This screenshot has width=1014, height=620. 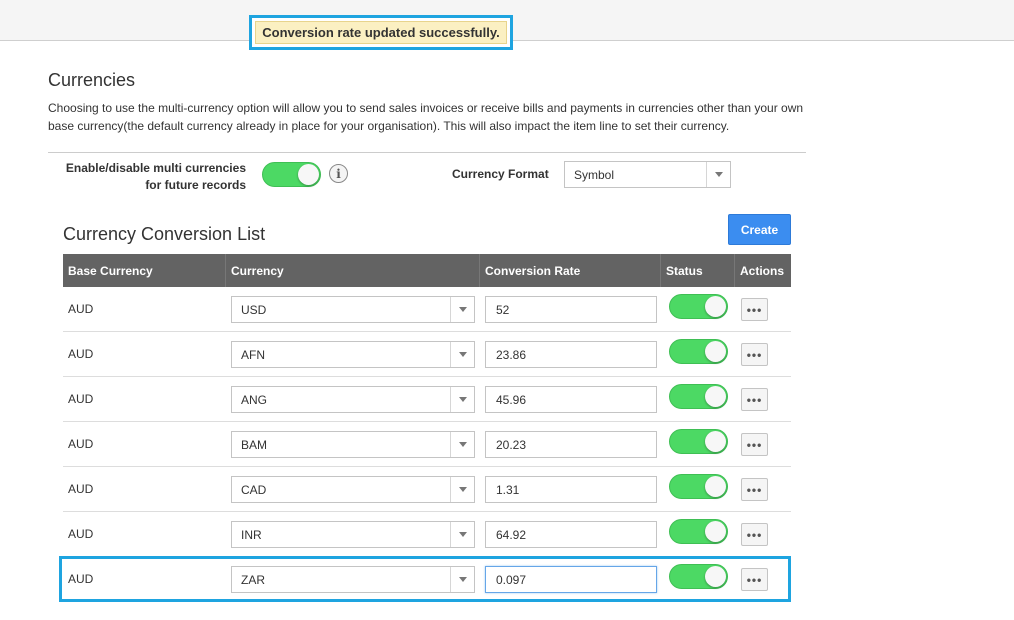 I want to click on table-row: AUD USD 52 •••, so click(x=427, y=309).